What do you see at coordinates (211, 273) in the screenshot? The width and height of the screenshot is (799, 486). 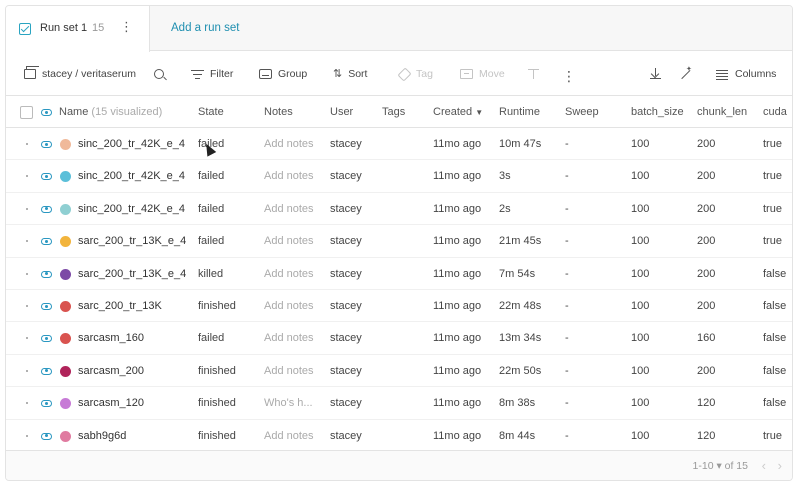 I see `state-cell: killed` at bounding box center [211, 273].